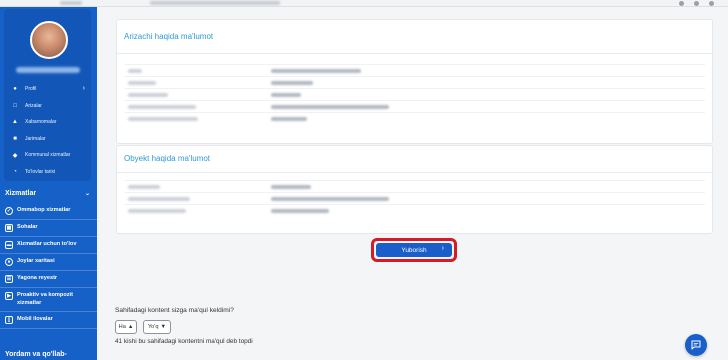  Describe the element at coordinates (9, 262) in the screenshot. I see `map-icon: ●` at that location.